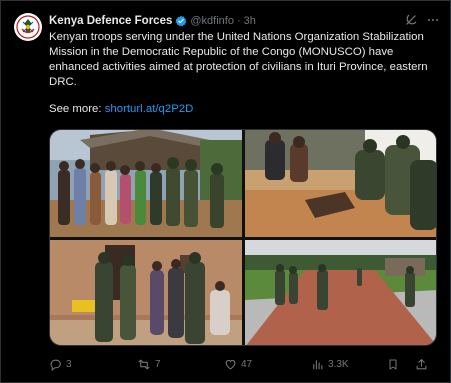  What do you see at coordinates (238, 364) in the screenshot?
I see `like-button: 47` at bounding box center [238, 364].